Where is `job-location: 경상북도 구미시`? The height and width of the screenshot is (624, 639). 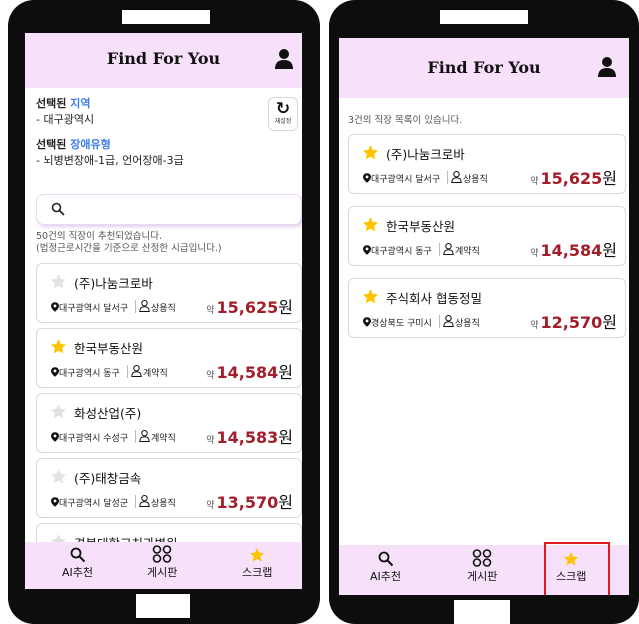 job-location: 경상북도 구미시 is located at coordinates (401, 324).